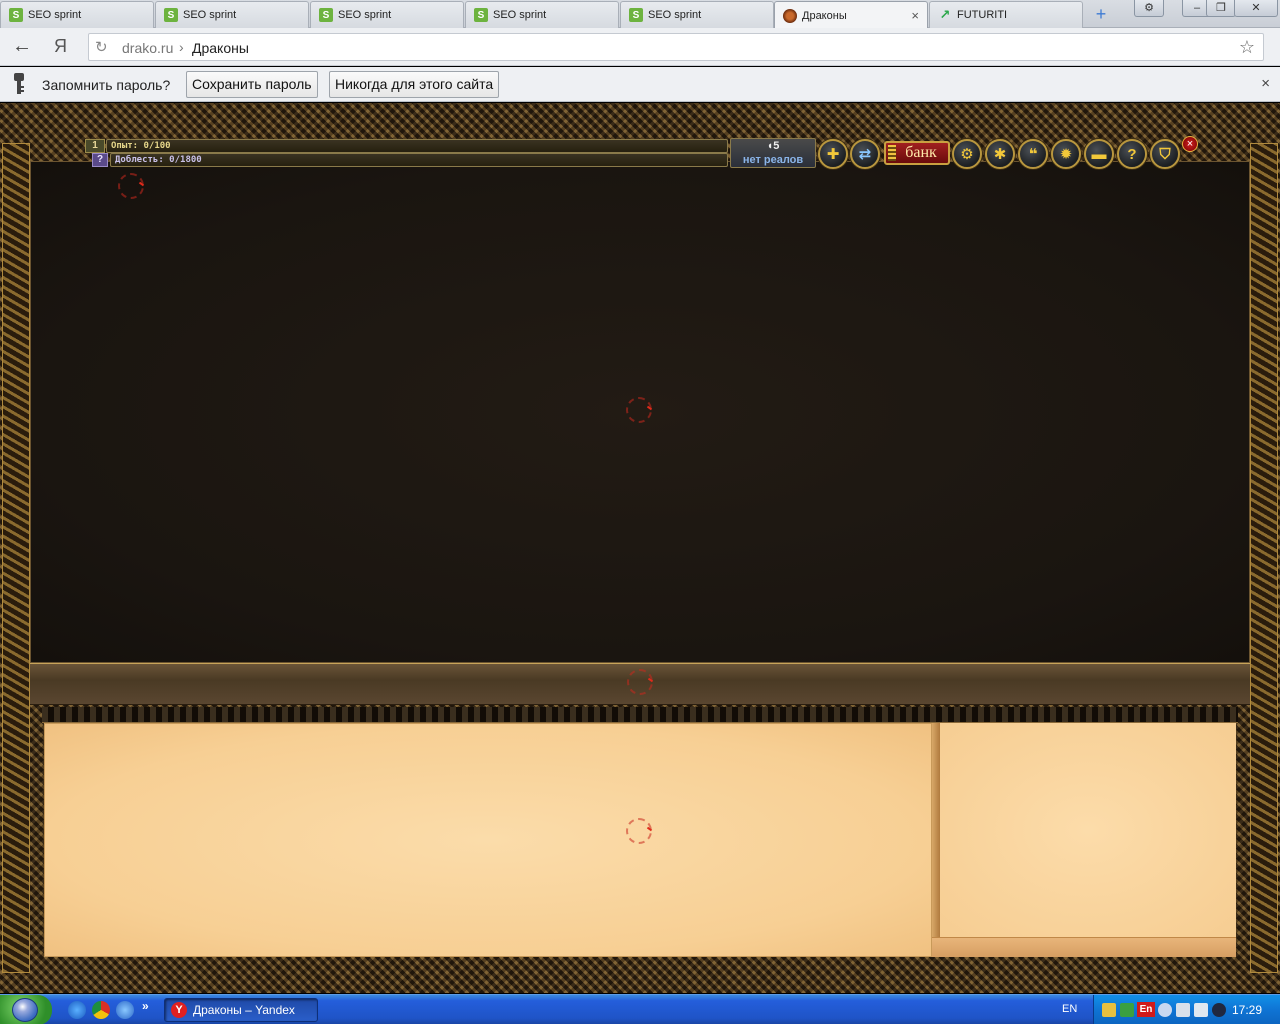 Image resolution: width=1280 pixels, height=1024 pixels. What do you see at coordinates (1066, 154) in the screenshot?
I see `sun-icon: ✹` at bounding box center [1066, 154].